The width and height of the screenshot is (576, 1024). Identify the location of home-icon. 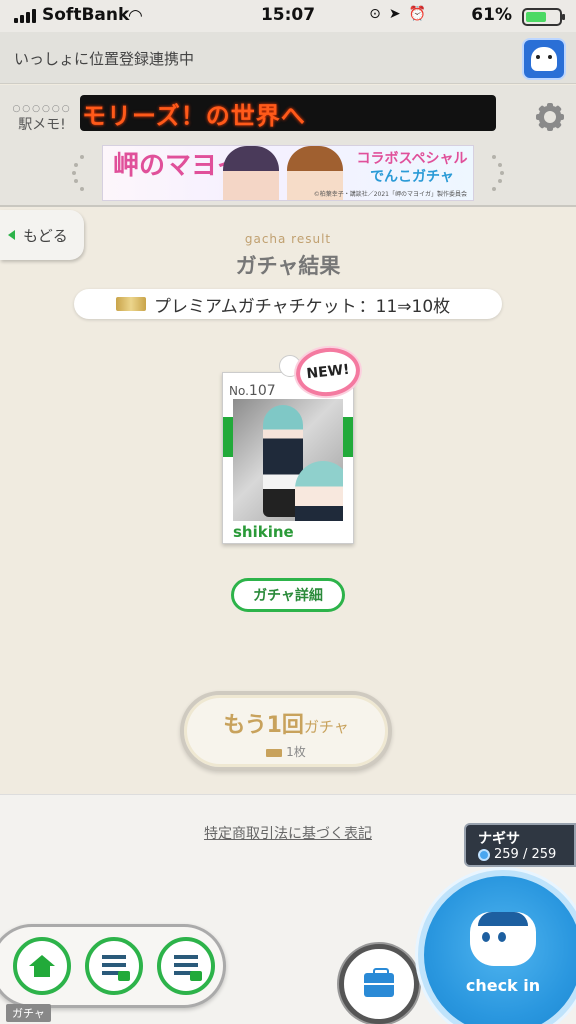
(42, 966).